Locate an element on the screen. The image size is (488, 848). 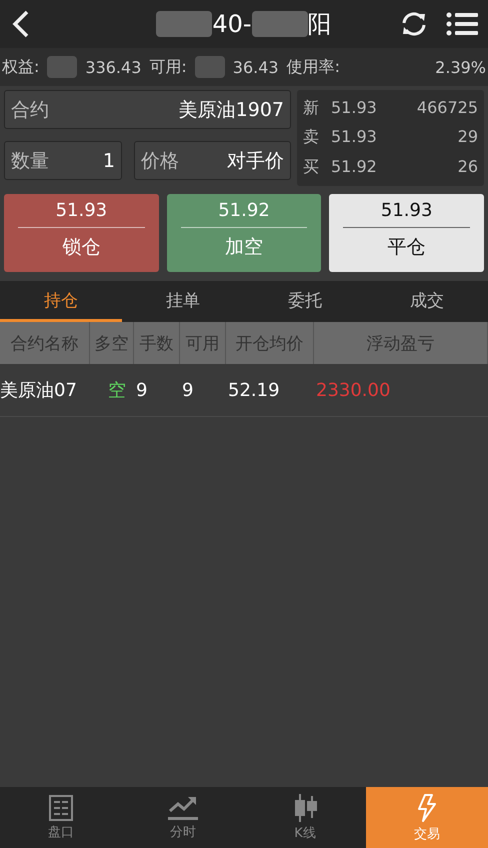
account-value: 336.43 is located at coordinates (113, 67).